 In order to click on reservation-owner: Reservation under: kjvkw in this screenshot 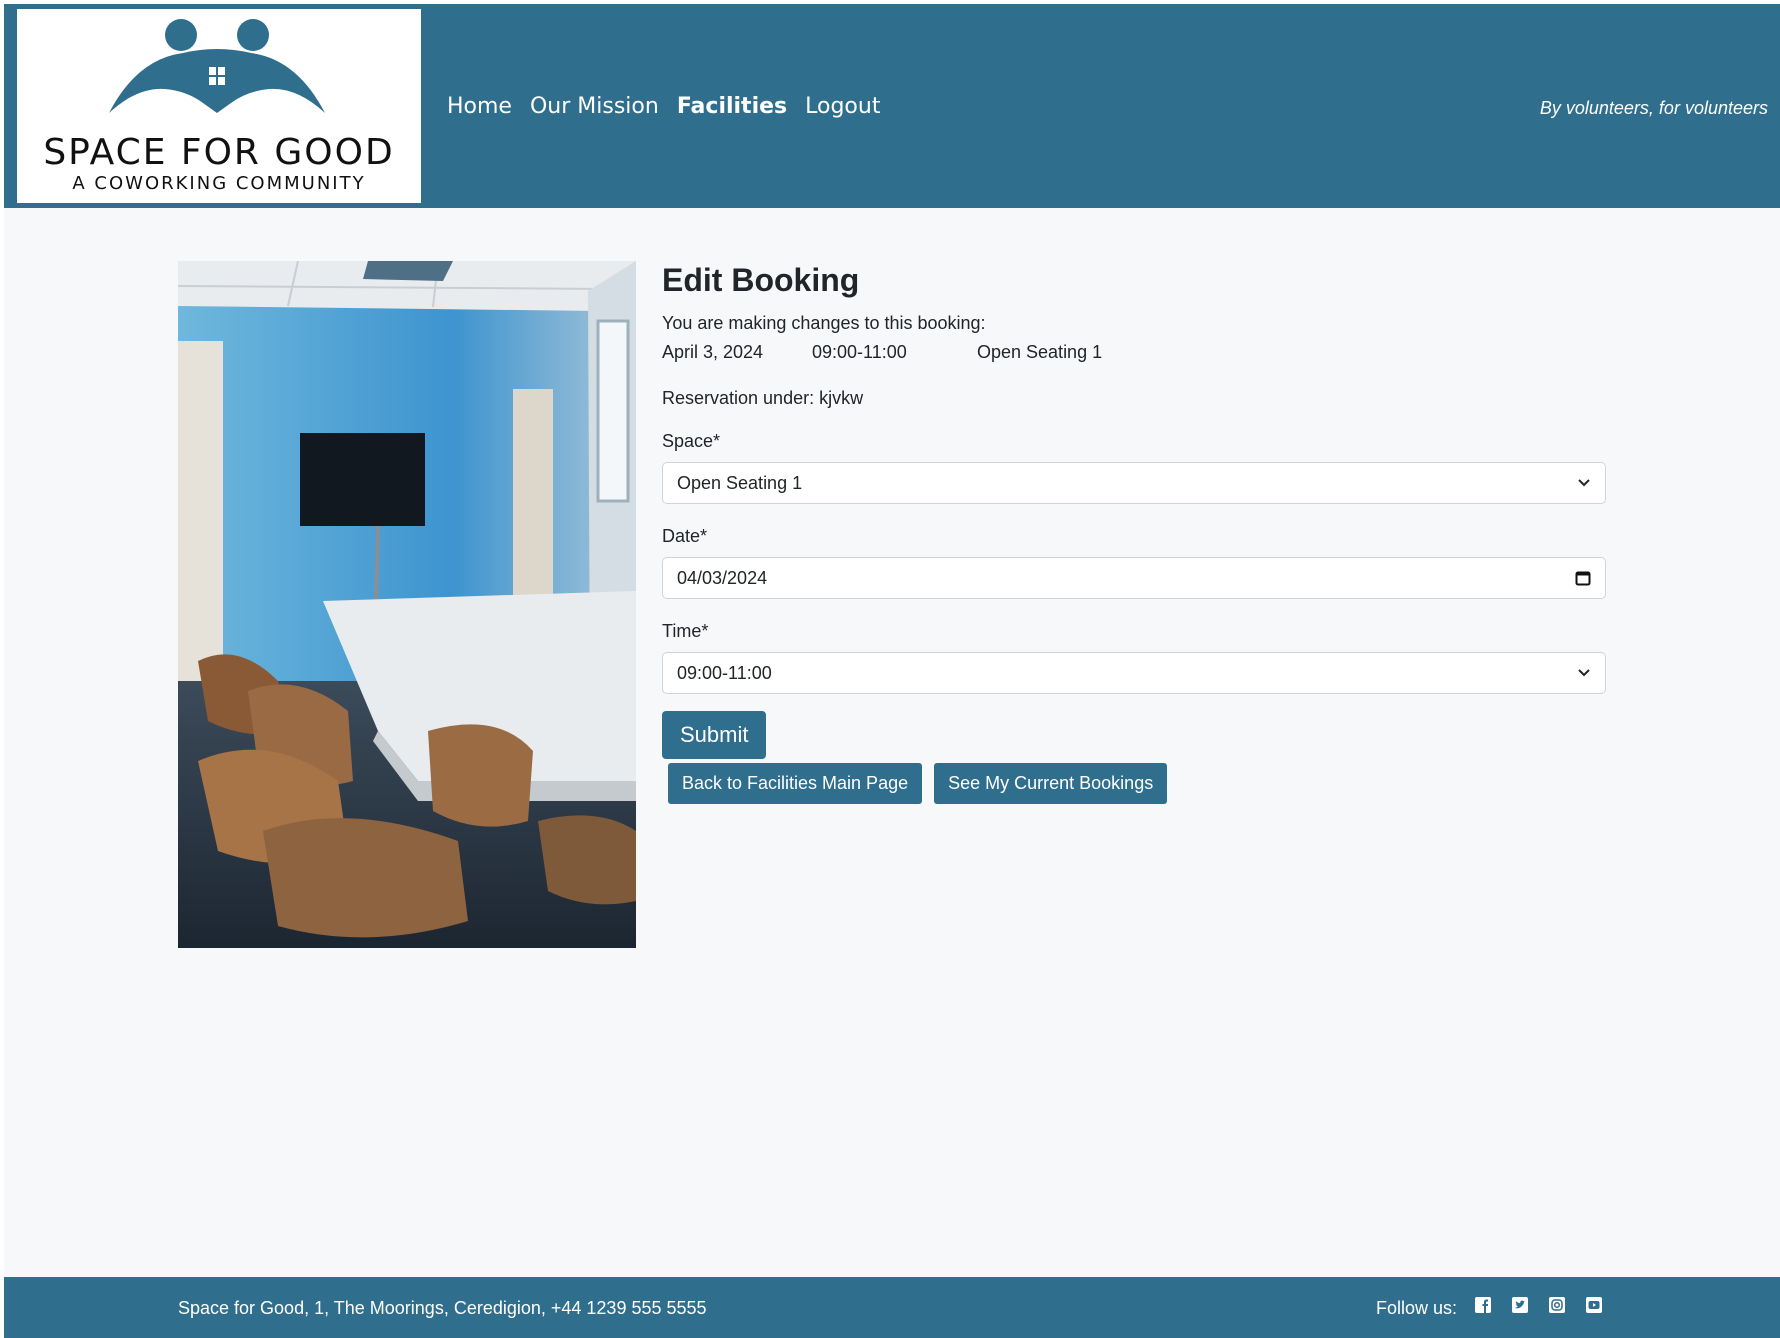, I will do `click(763, 398)`.